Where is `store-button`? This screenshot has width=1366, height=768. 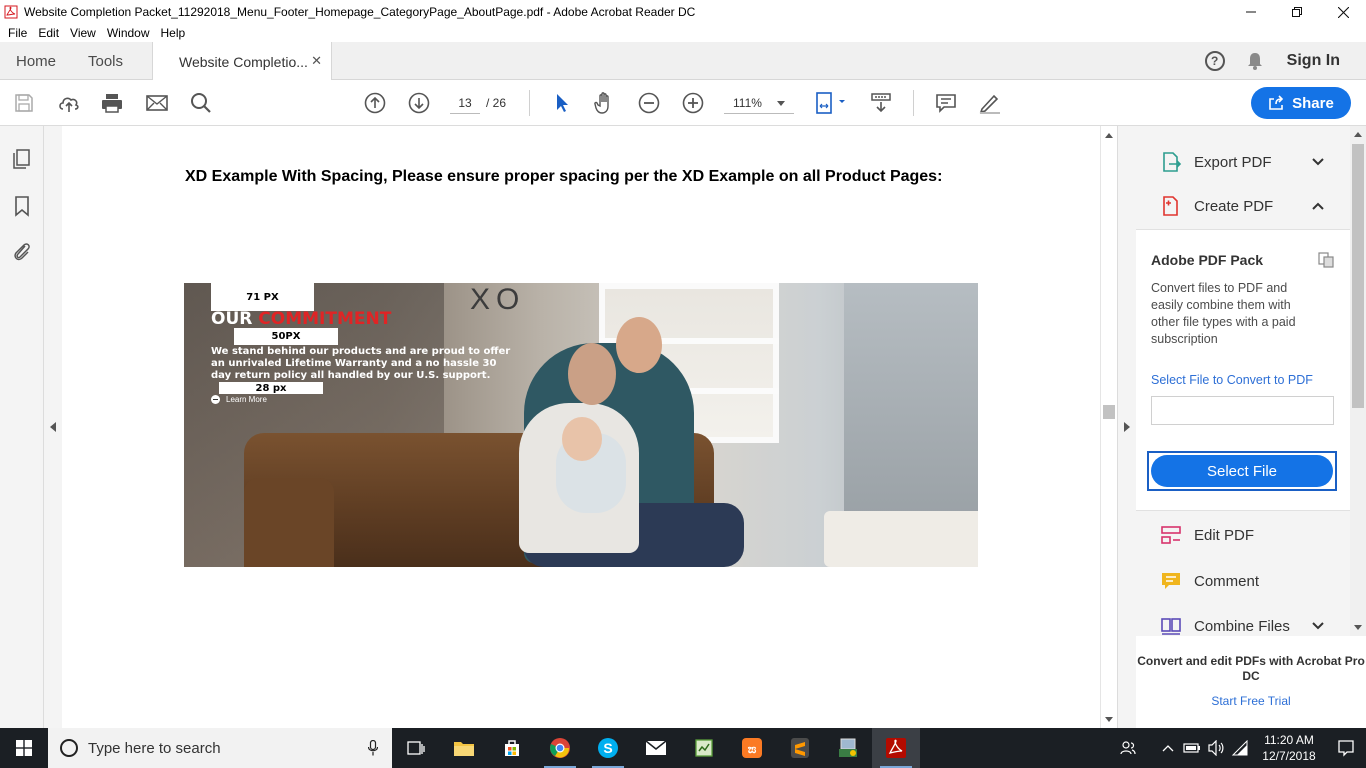 store-button is located at coordinates (512, 748).